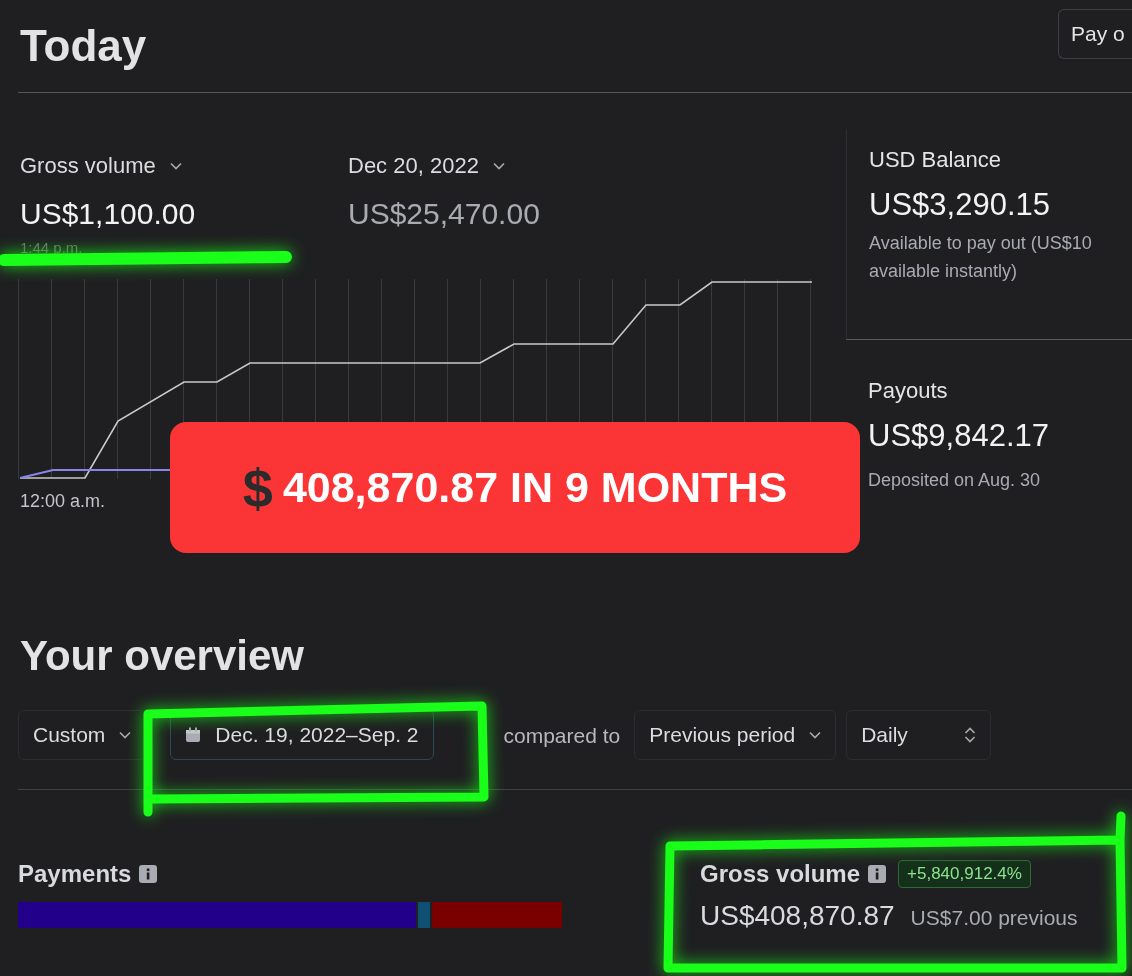 The height and width of the screenshot is (976, 1132). Describe the element at coordinates (83, 46) in the screenshot. I see `page-title: Today` at that location.